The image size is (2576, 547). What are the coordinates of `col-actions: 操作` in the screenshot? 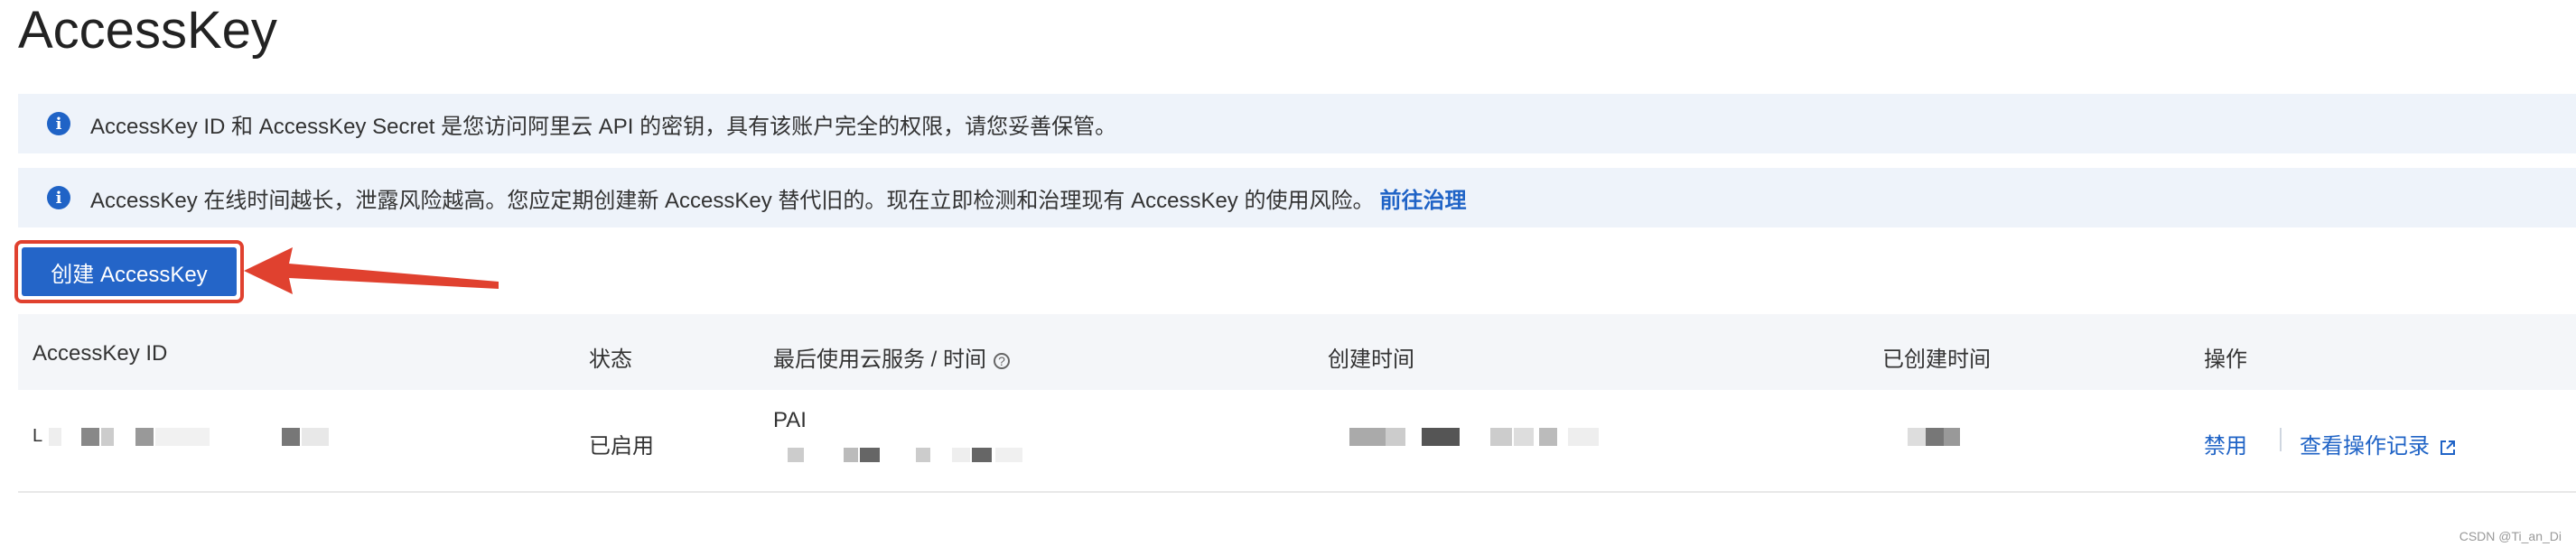 It's located at (2226, 360).